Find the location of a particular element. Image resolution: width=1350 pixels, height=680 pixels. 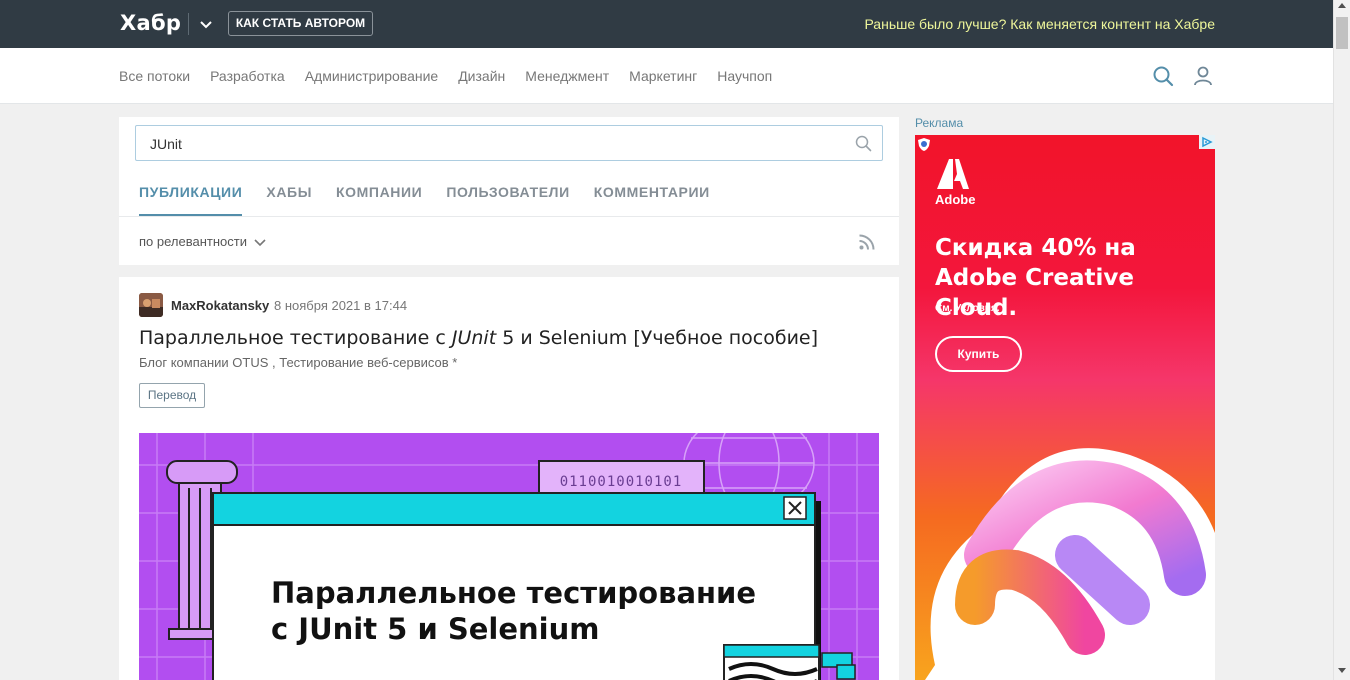

tab-comments: КОММЕНТАРИИ is located at coordinates (652, 200).